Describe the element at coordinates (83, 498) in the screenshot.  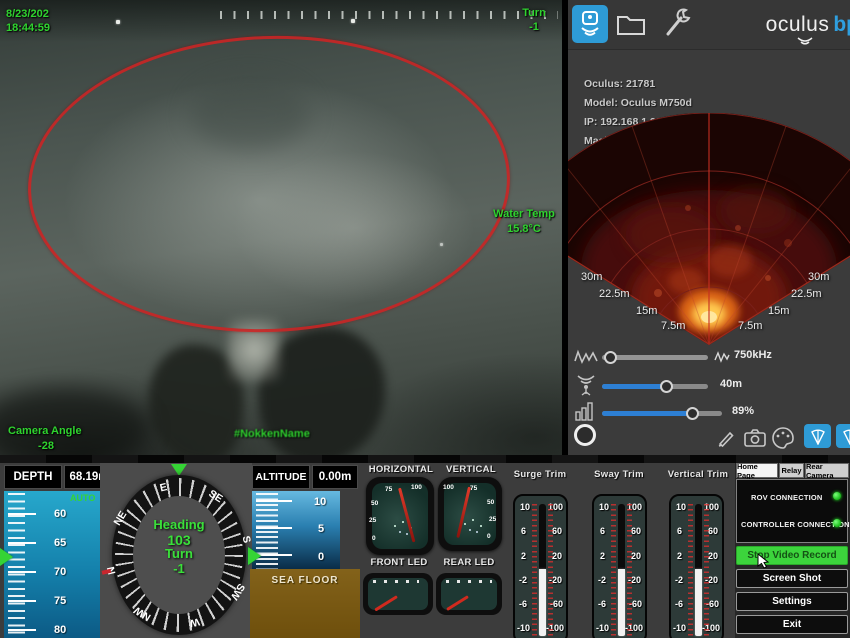
I see `depth-auto-badge: AUTO` at that location.